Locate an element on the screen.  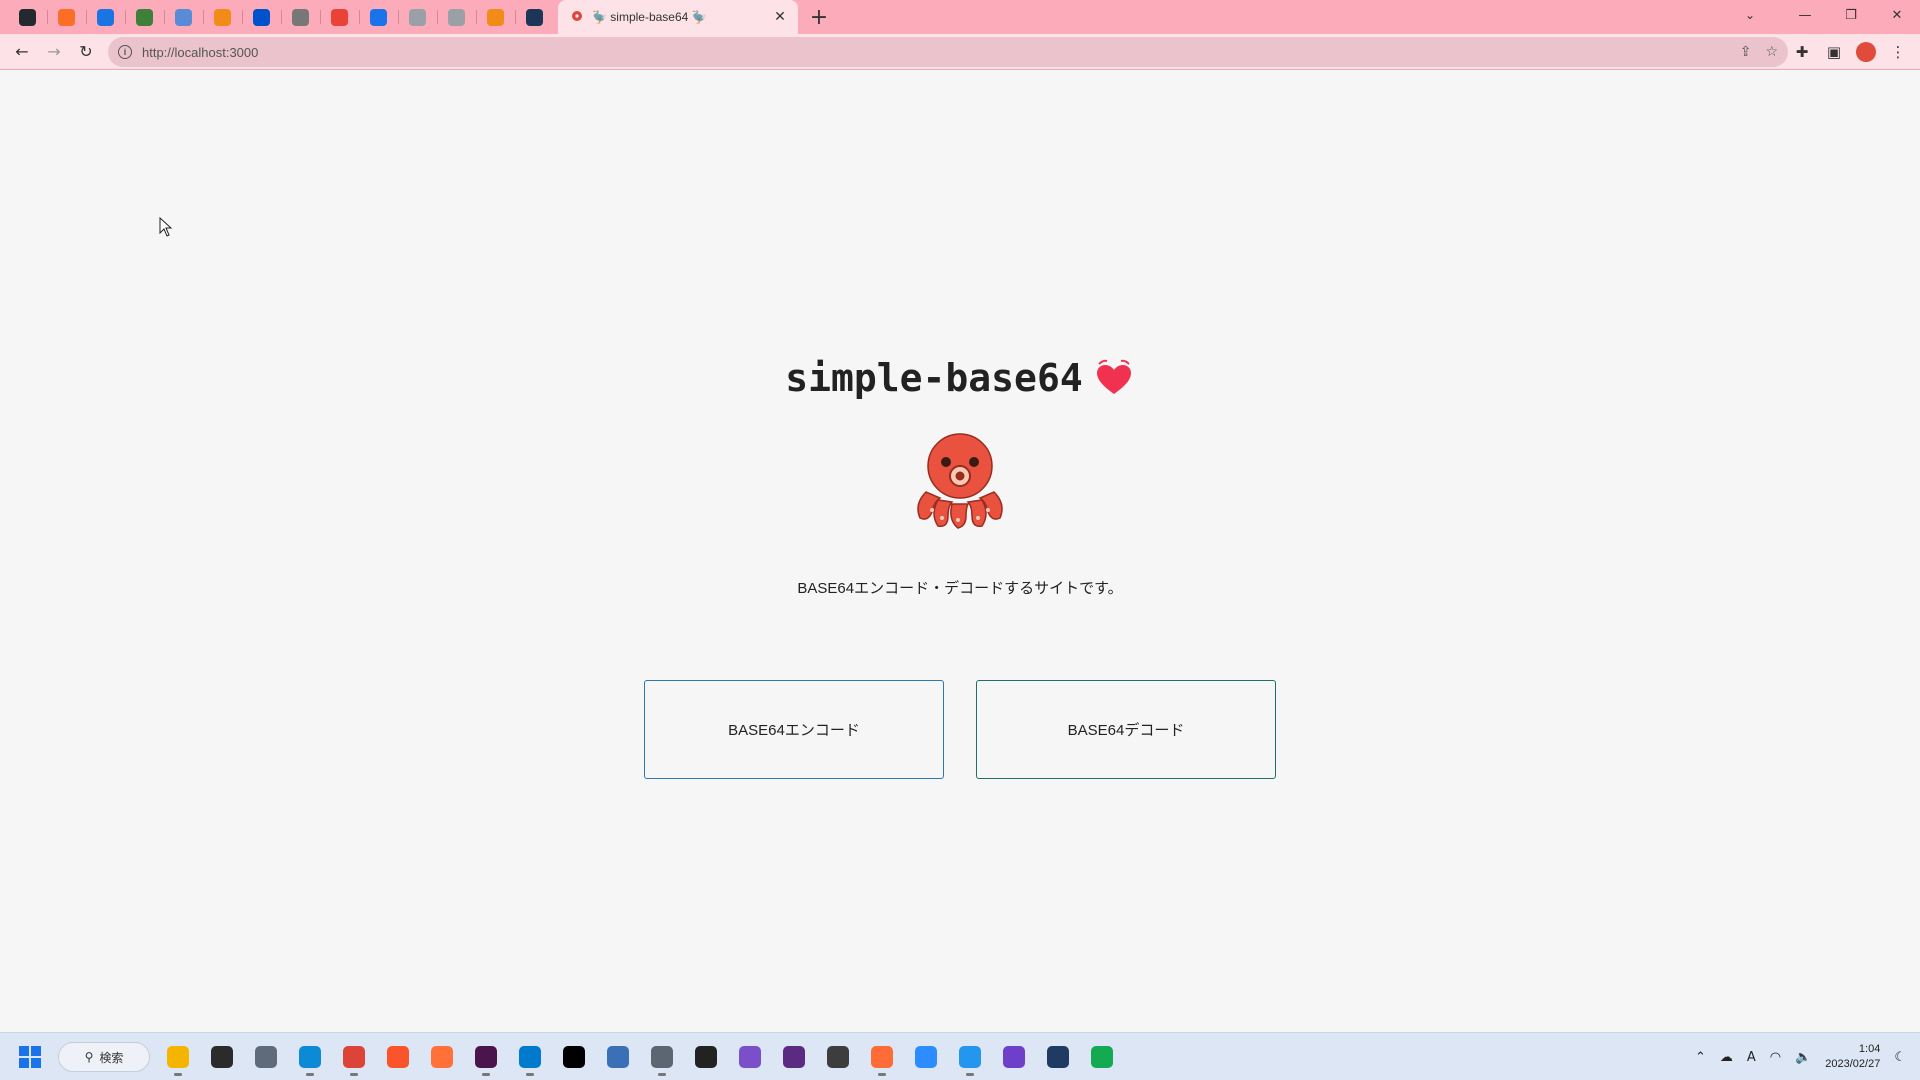
terminal-taskbar-button is located at coordinates (222, 1057).